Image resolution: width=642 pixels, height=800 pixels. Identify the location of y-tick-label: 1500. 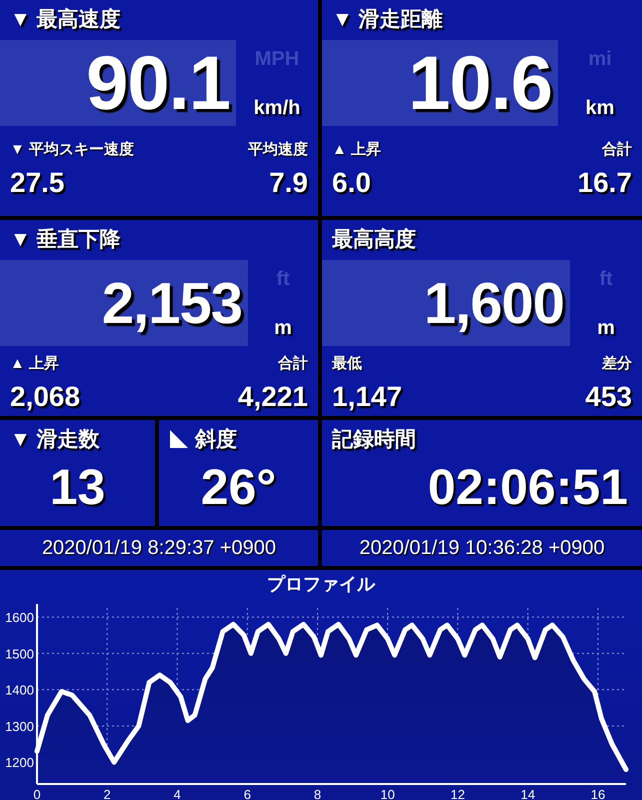
(19, 654).